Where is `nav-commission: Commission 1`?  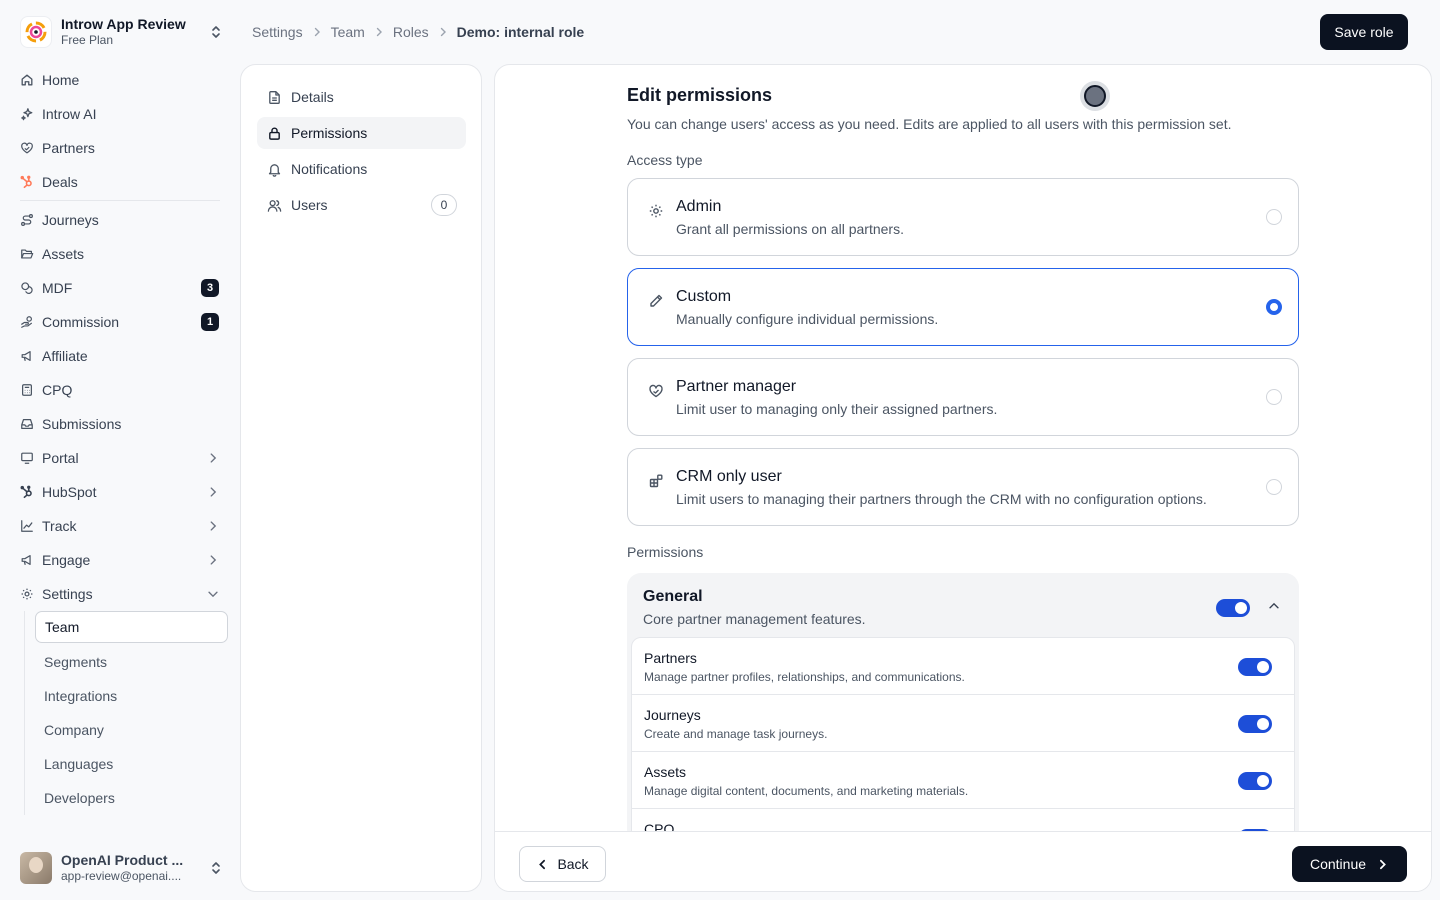
nav-commission: Commission 1 is located at coordinates (120, 322).